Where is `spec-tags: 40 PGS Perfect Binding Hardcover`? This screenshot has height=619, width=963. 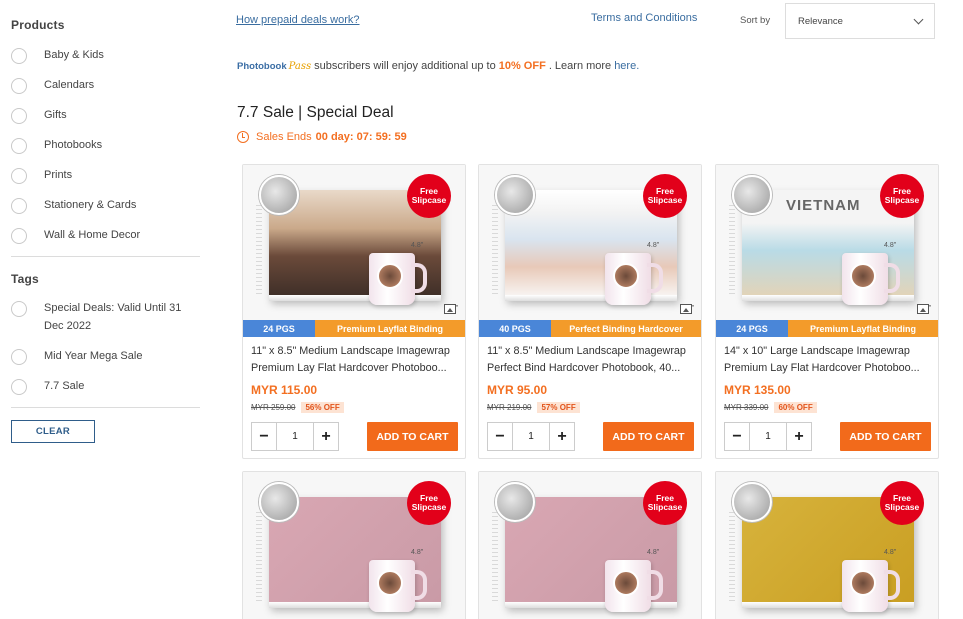 spec-tags: 40 PGS Perfect Binding Hardcover is located at coordinates (590, 328).